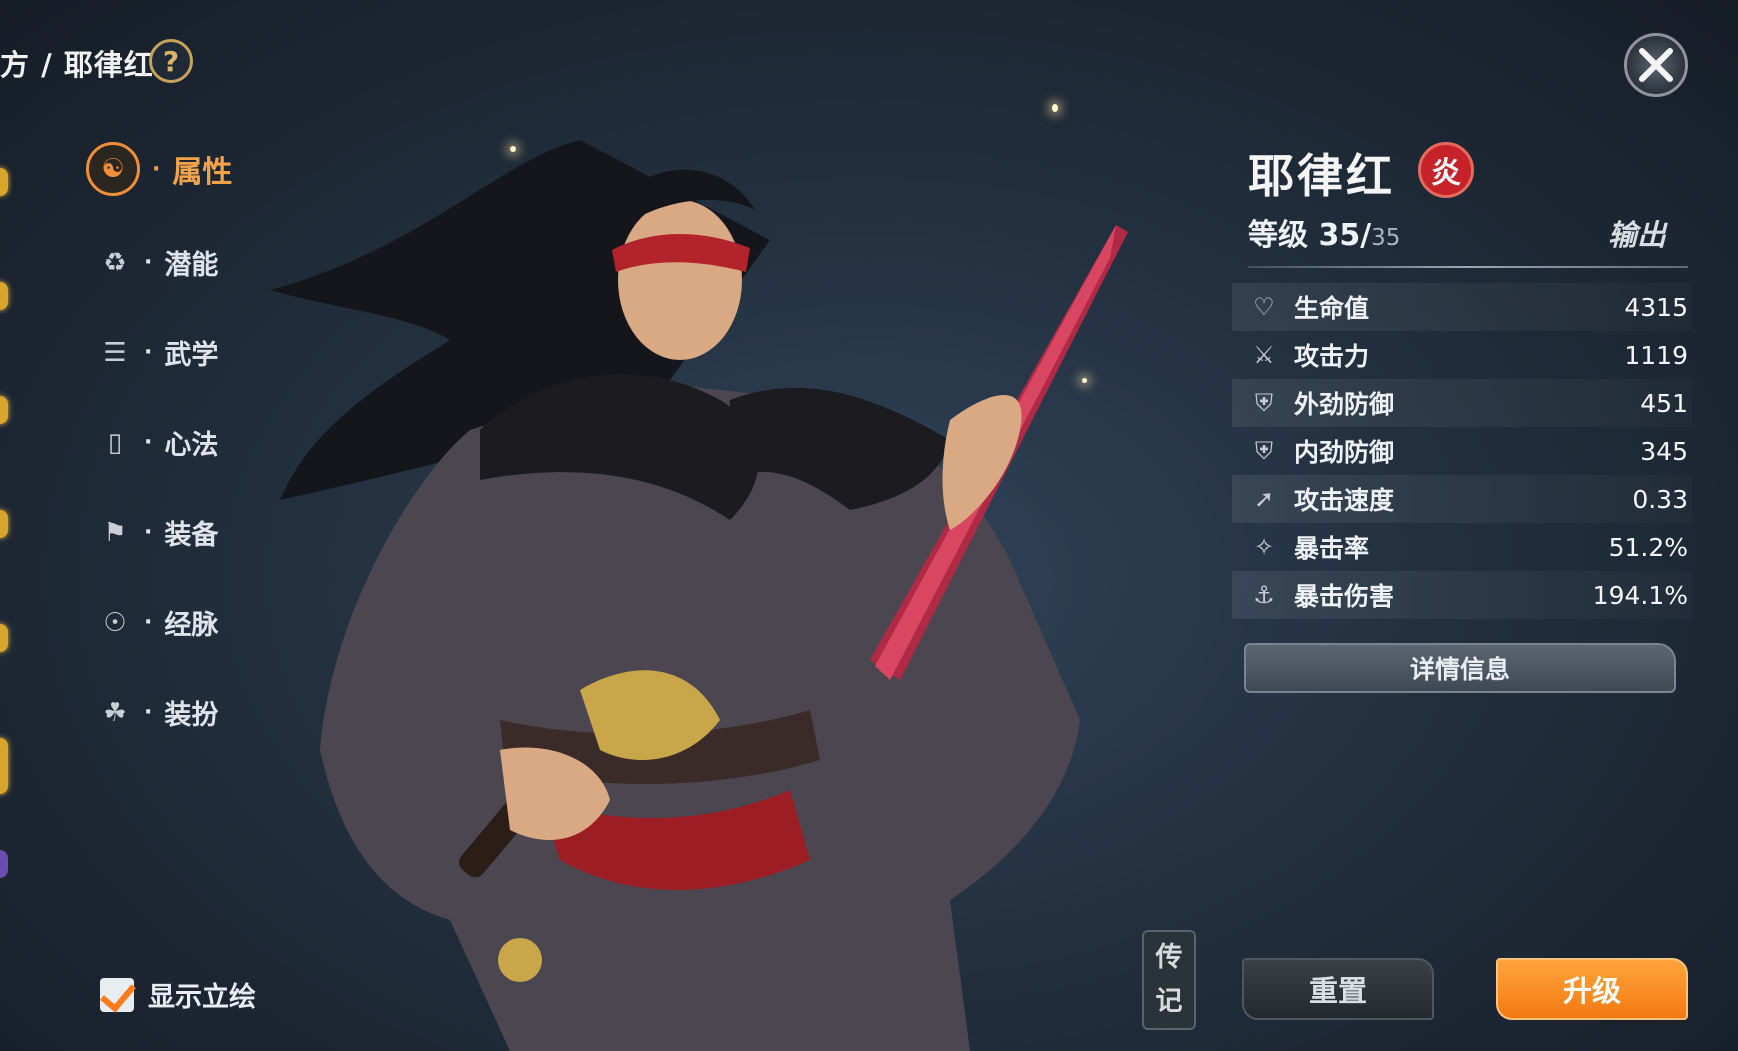 Image resolution: width=1738 pixels, height=1051 pixels. What do you see at coordinates (1264, 403) in the screenshot?
I see `shield-icon: ⛨` at bounding box center [1264, 403].